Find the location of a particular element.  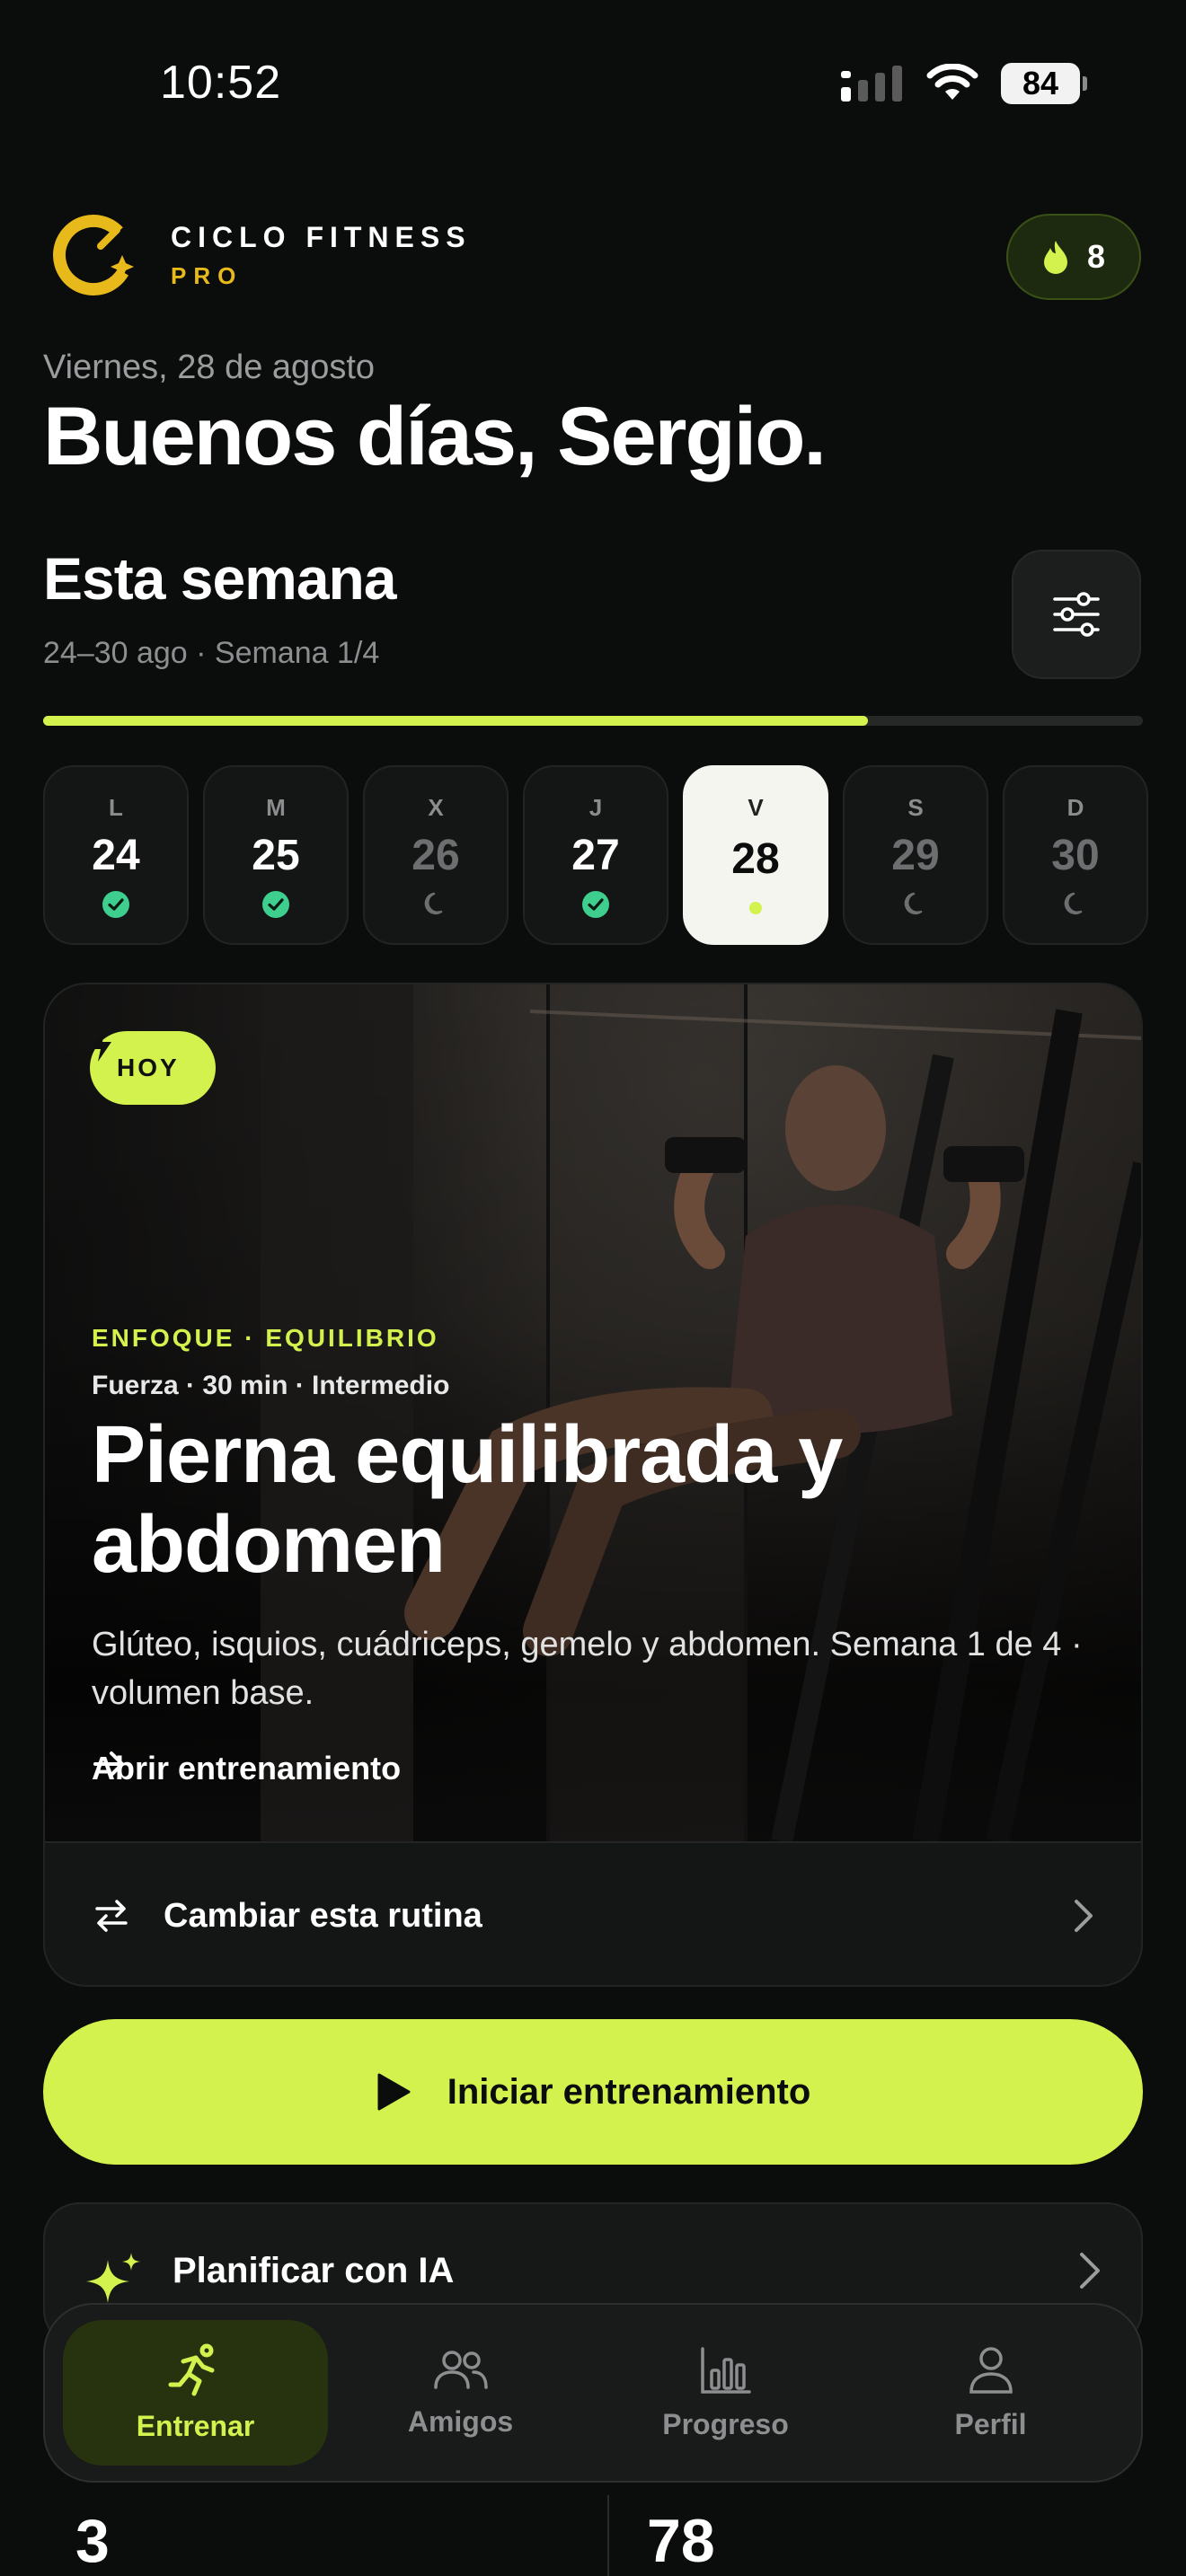

profile-icon is located at coordinates (991, 2370).